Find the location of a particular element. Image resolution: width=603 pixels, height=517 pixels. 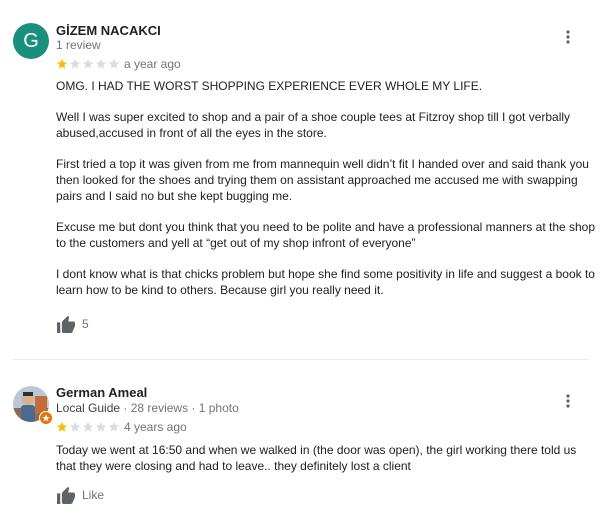

rating-row: a year ago is located at coordinates (118, 64).